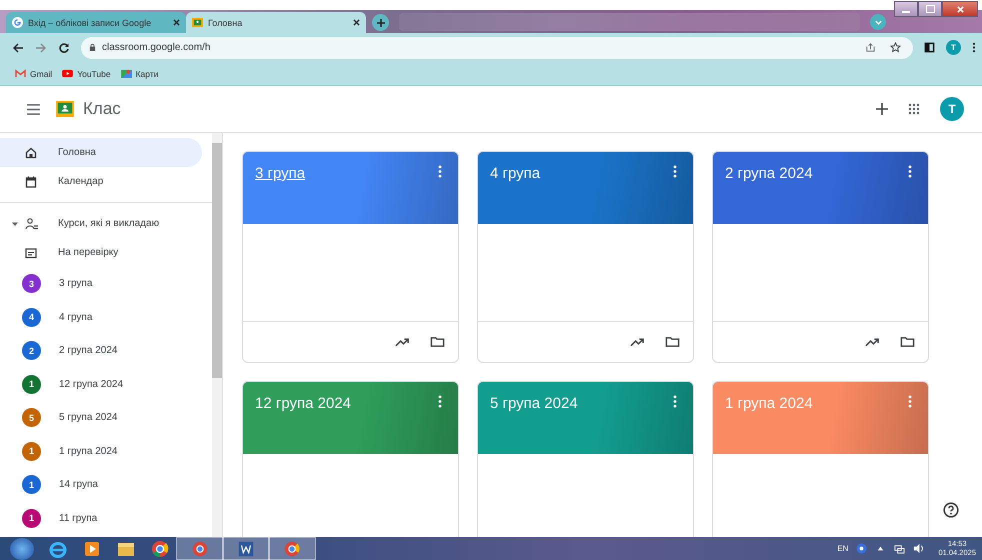 This screenshot has width=982, height=560. I want to click on back-icon, so click(18, 48).